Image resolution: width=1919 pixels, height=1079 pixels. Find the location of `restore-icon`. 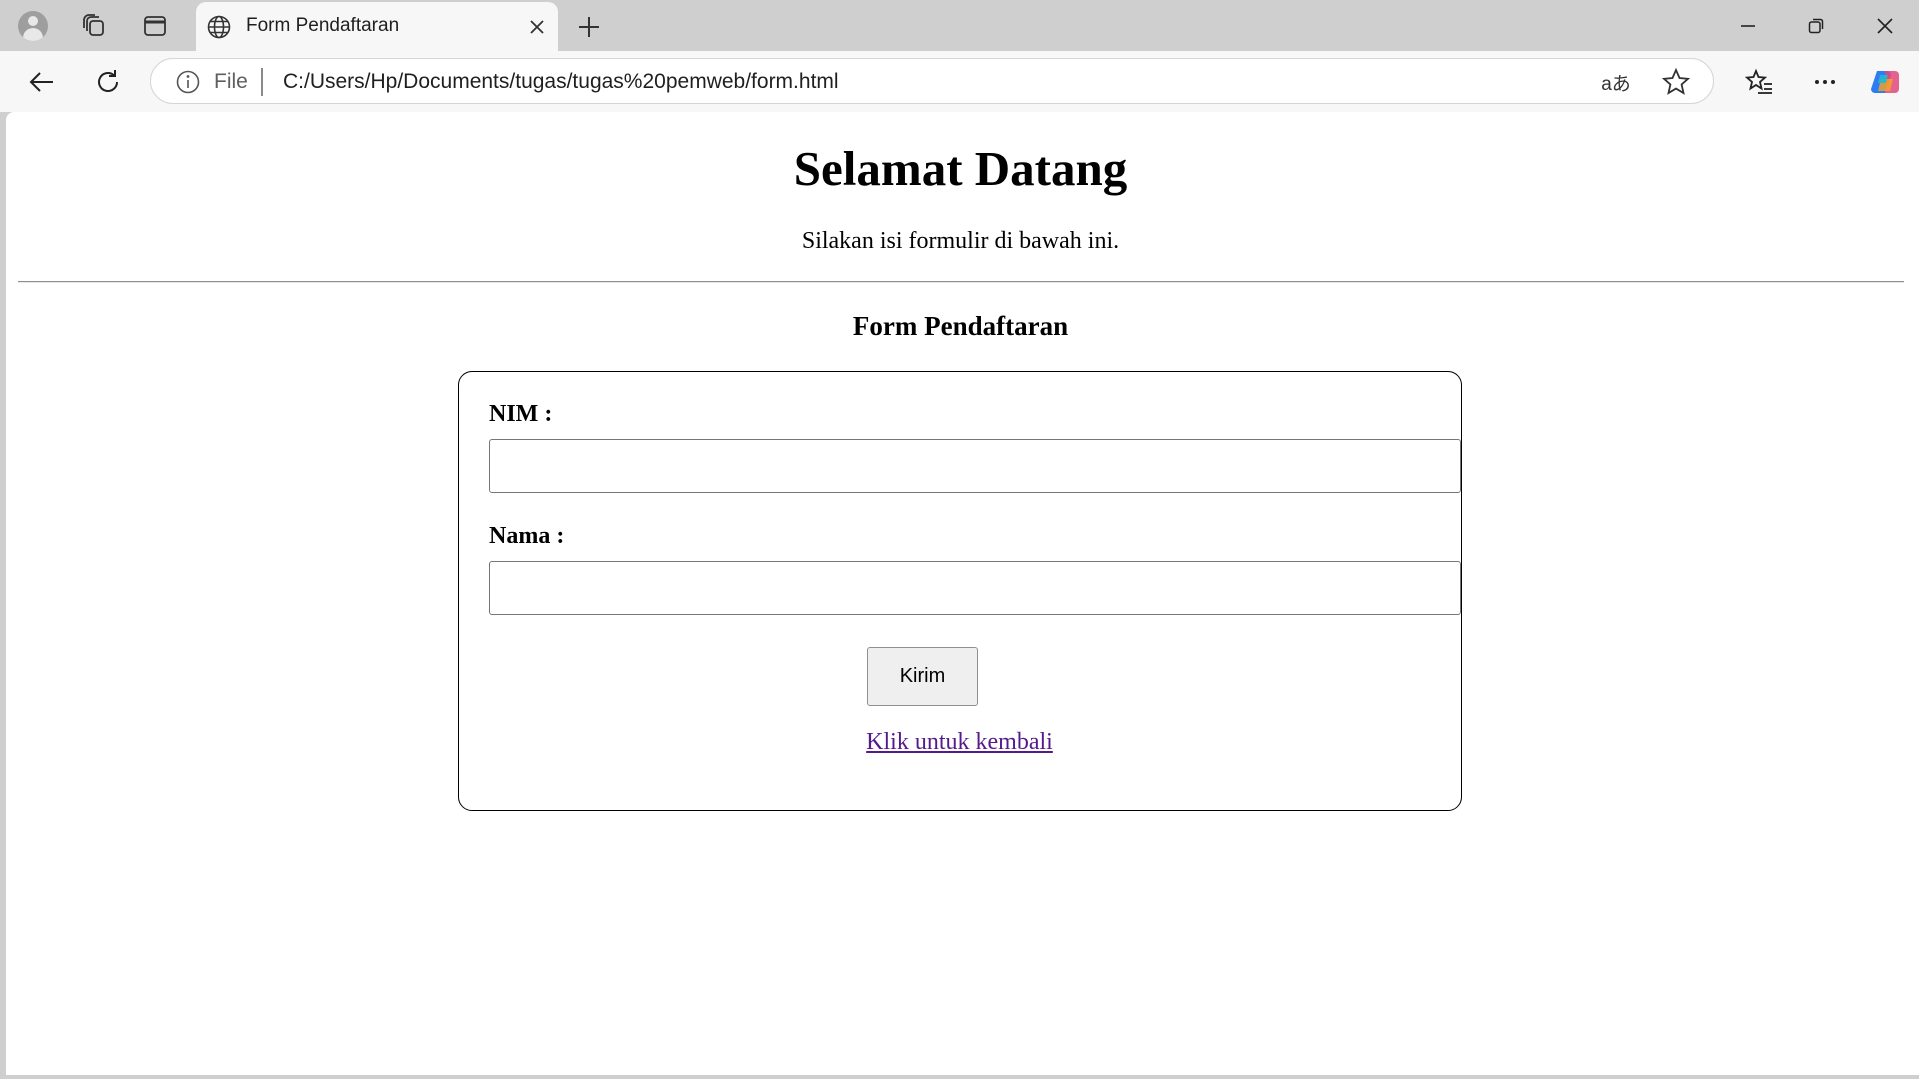

restore-icon is located at coordinates (1816, 26).